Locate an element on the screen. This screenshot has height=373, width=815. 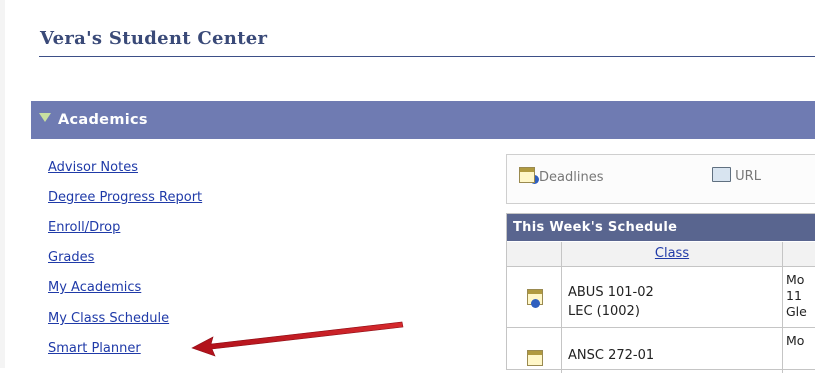
arrow-shape is located at coordinates (297, 339).